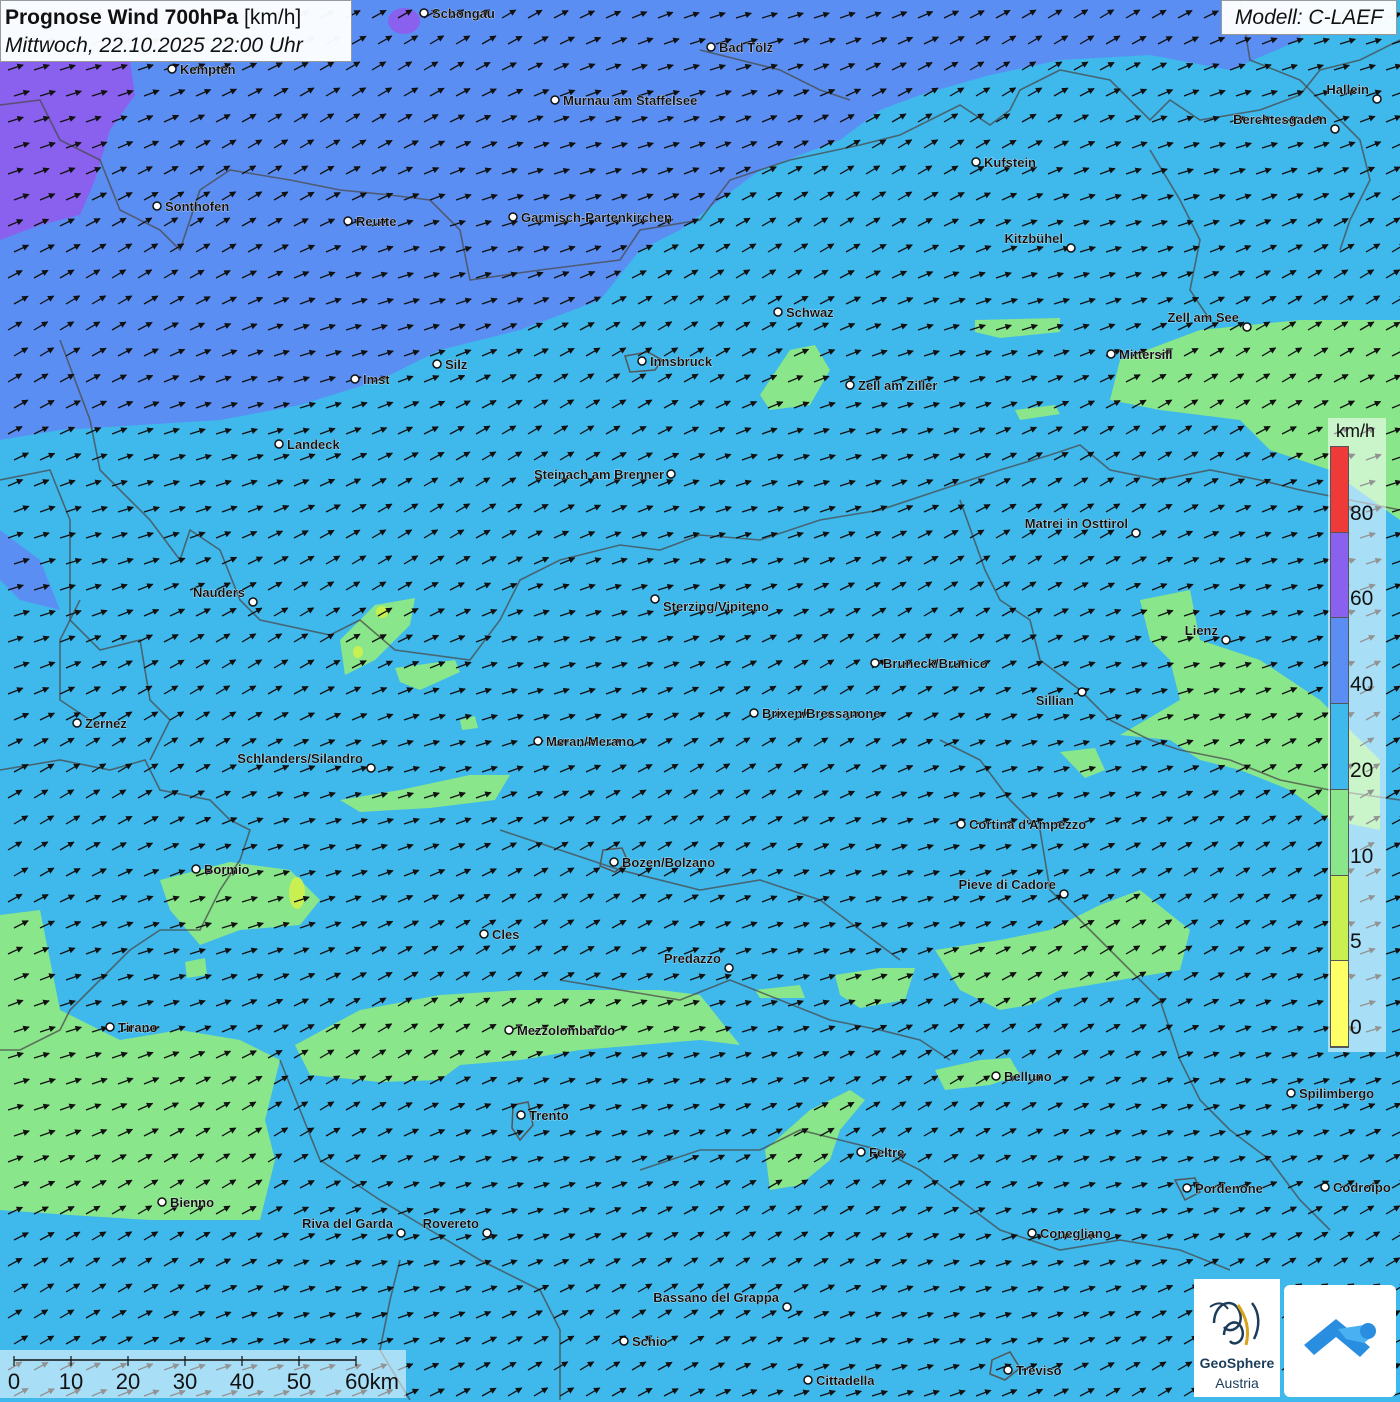  I want to click on legend-band-5–10, so click(1339, 918).